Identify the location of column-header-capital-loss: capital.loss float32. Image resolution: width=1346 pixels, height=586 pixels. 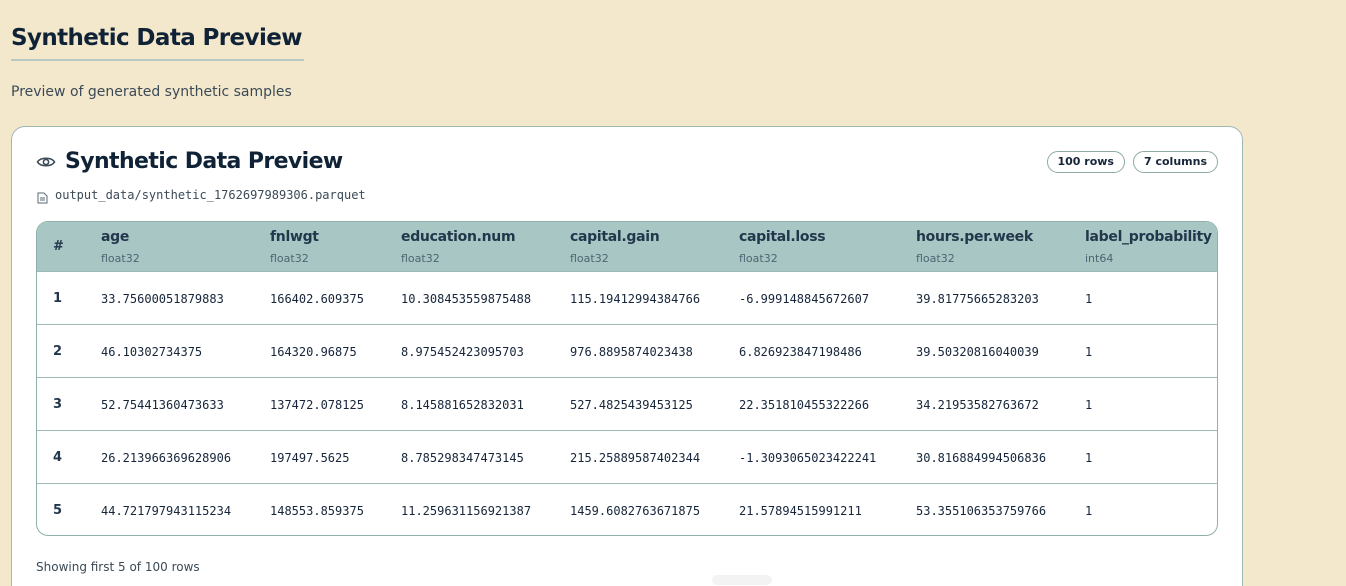
(827, 246).